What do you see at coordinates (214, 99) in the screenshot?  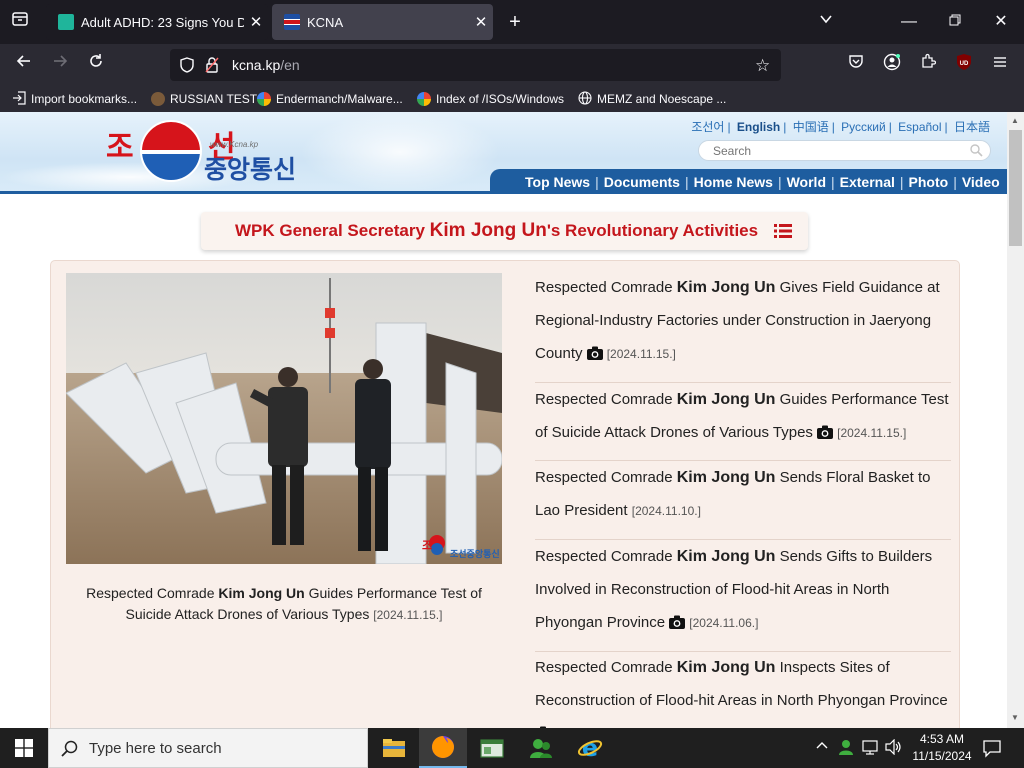 I see `bookmark-label: RUSSIAN TEST` at bounding box center [214, 99].